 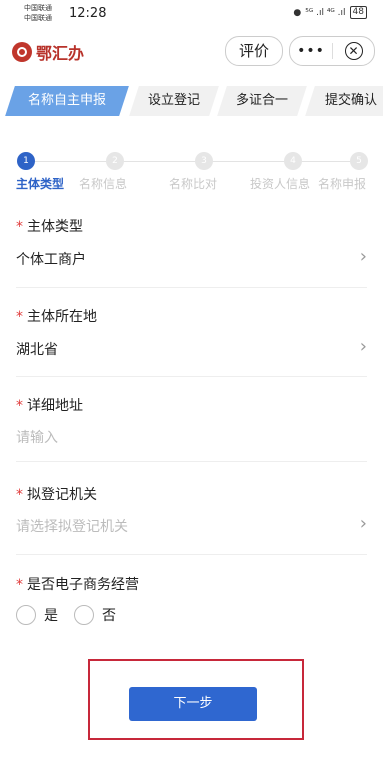 I want to click on close-icon: ✕, so click(x=353, y=51).